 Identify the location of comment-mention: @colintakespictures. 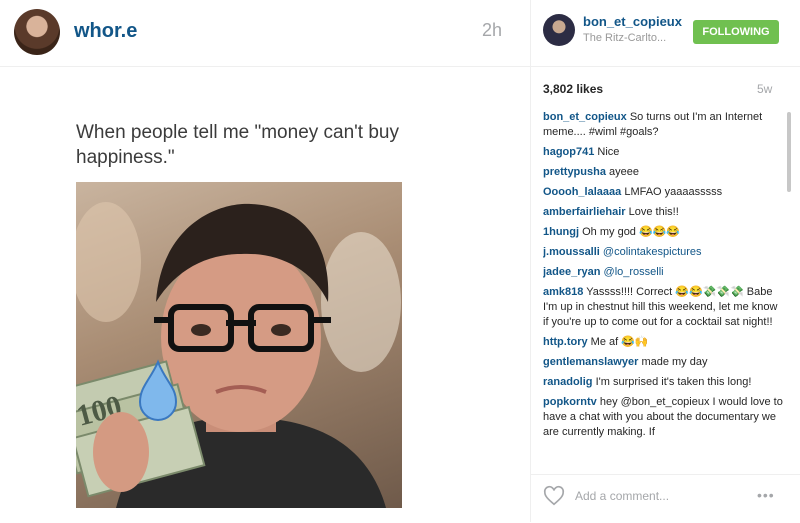
(652, 252).